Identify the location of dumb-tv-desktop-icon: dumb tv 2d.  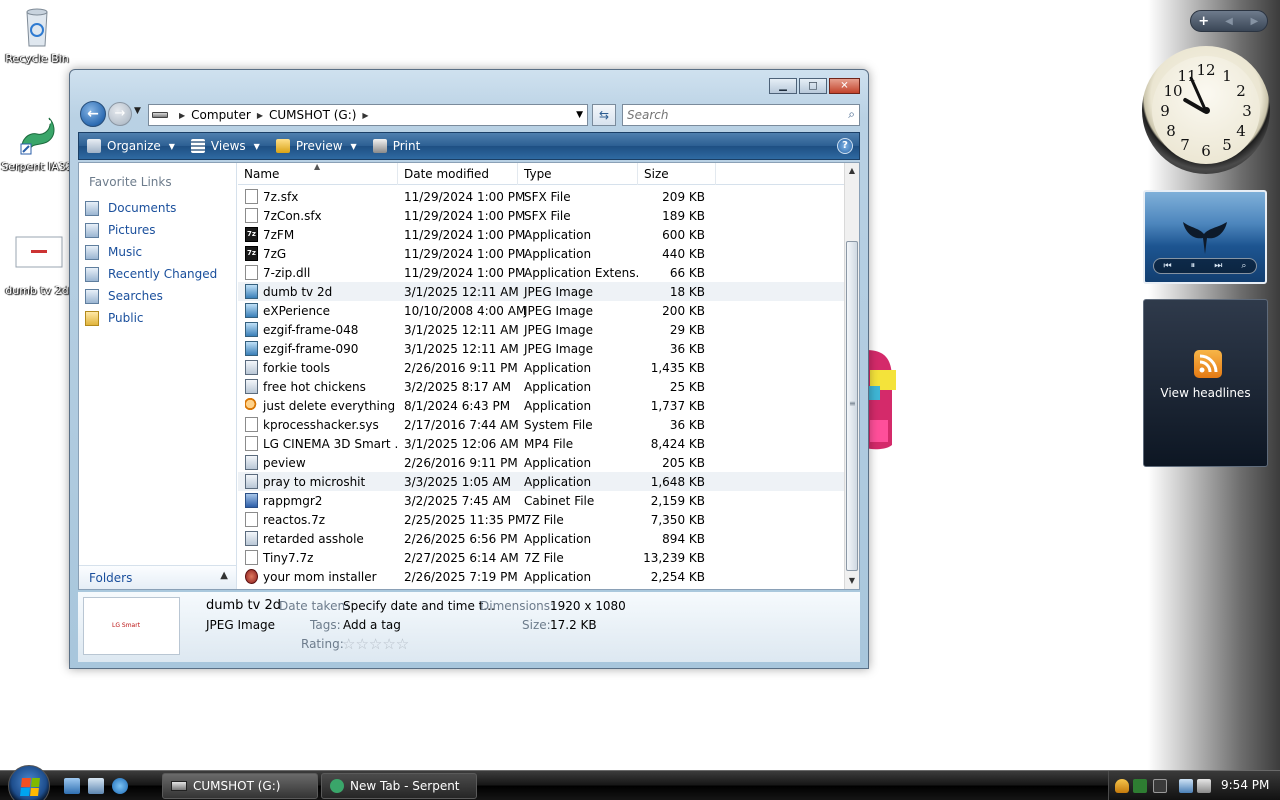
(37, 266).